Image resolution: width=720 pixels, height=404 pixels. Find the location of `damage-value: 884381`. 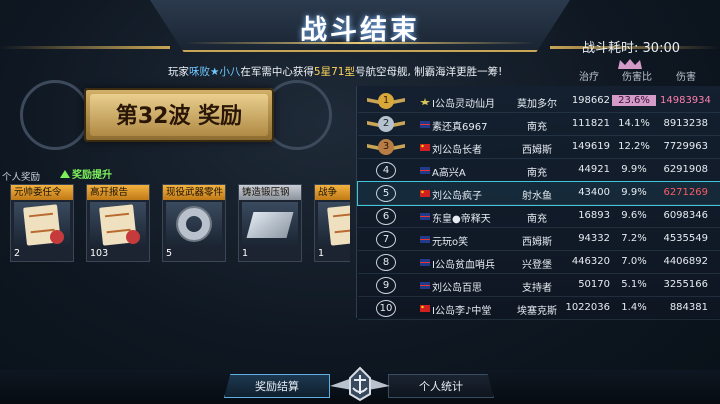

damage-value: 884381 is located at coordinates (688, 307).